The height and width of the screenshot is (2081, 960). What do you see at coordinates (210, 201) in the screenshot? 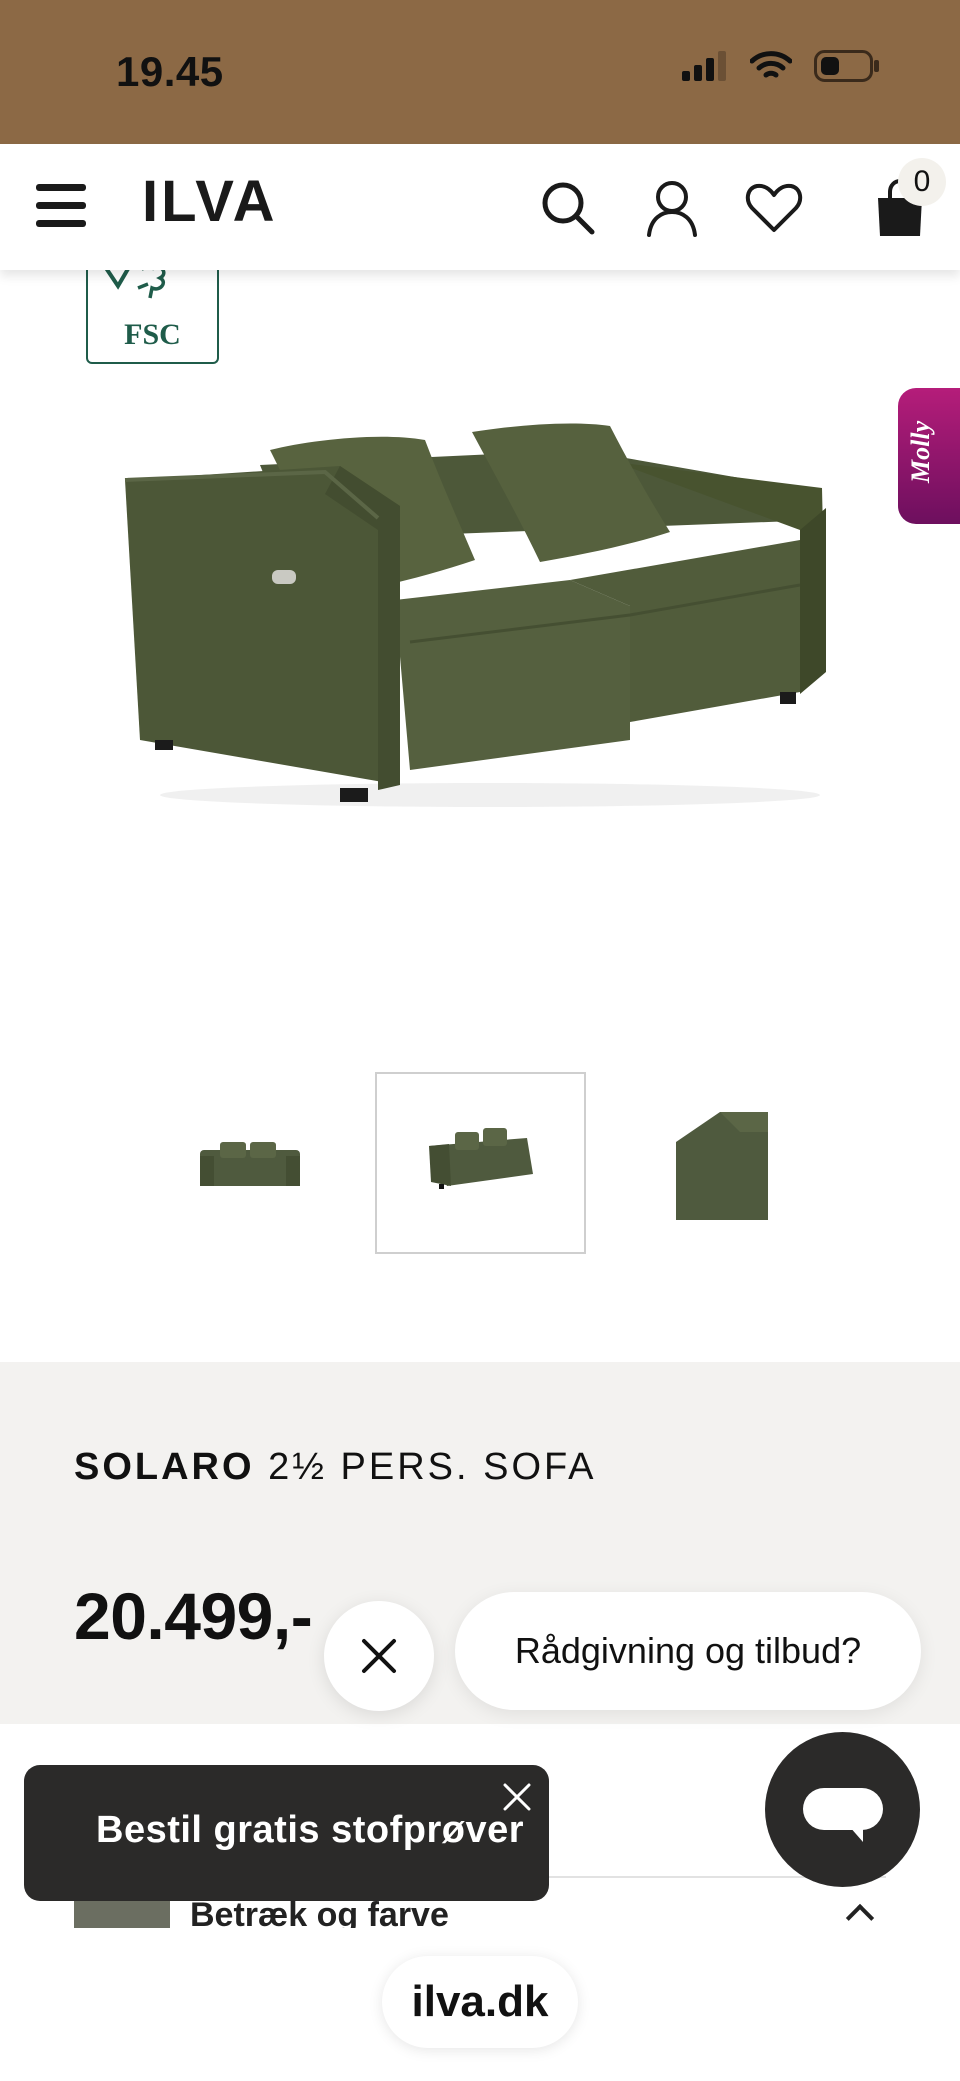
I see `ilva-logo: ILVA` at bounding box center [210, 201].